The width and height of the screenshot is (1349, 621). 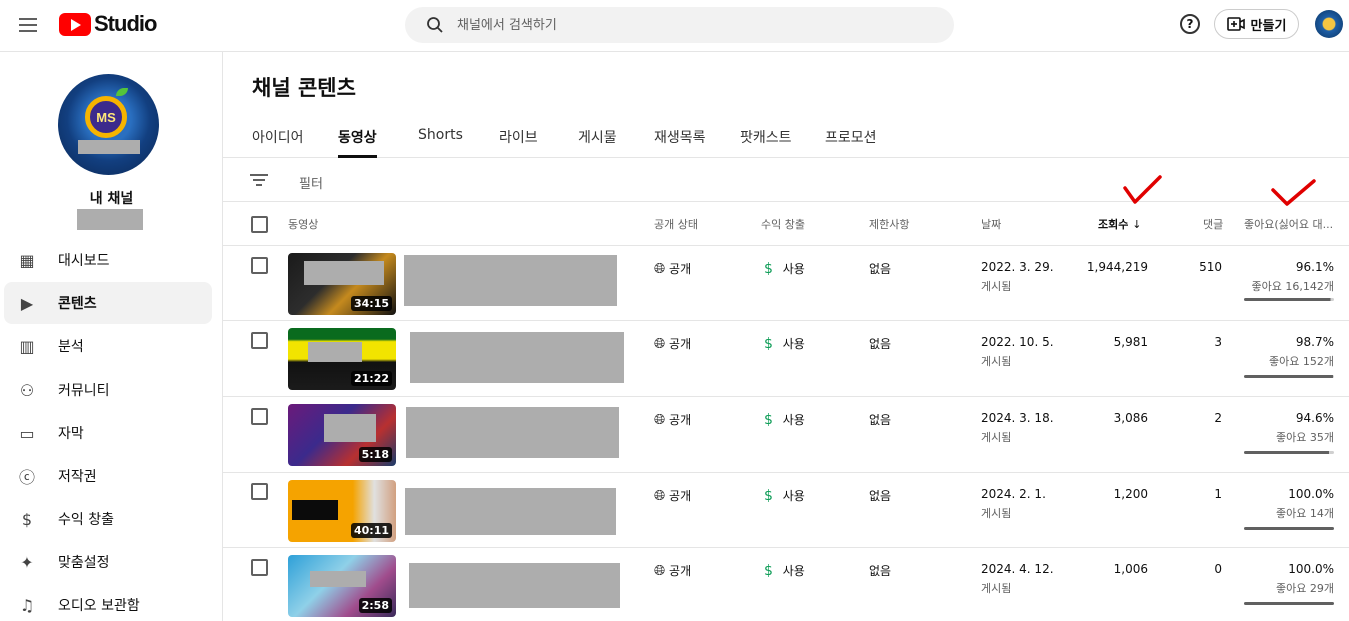 What do you see at coordinates (371, 378) in the screenshot?
I see `video-duration: 21:22` at bounding box center [371, 378].